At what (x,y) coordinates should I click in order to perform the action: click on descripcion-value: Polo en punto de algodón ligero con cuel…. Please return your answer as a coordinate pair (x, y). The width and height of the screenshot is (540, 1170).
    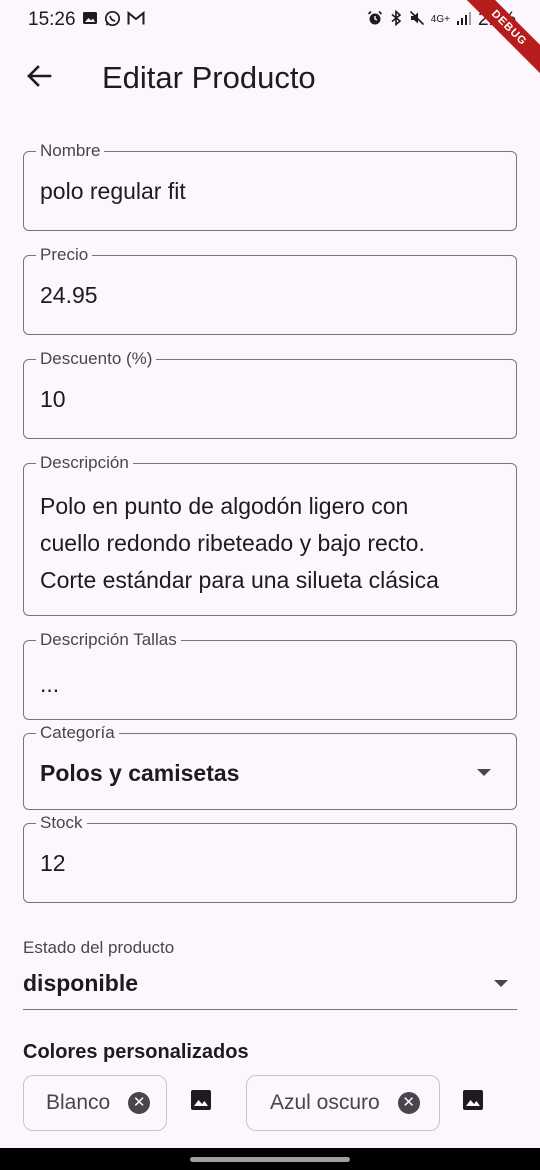
    Looking at the image, I should click on (271, 543).